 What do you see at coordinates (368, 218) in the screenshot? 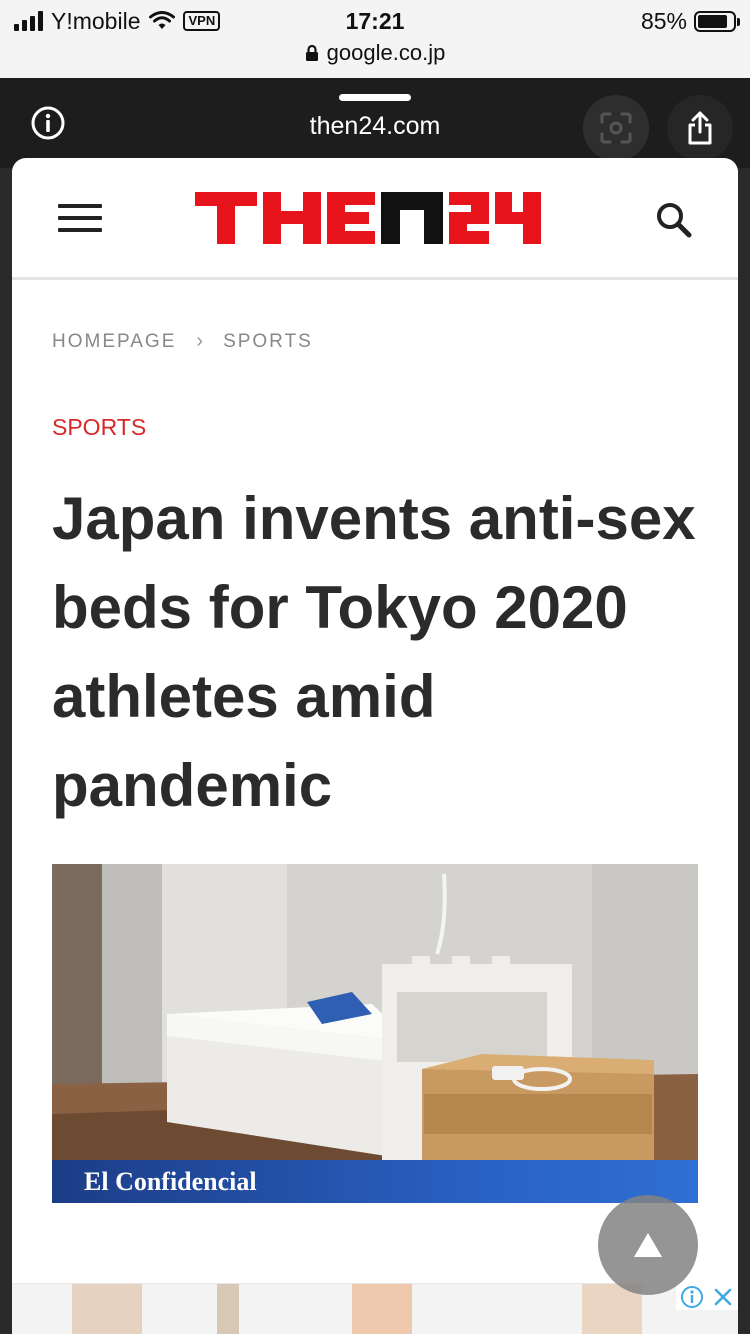
I see `site-logo` at bounding box center [368, 218].